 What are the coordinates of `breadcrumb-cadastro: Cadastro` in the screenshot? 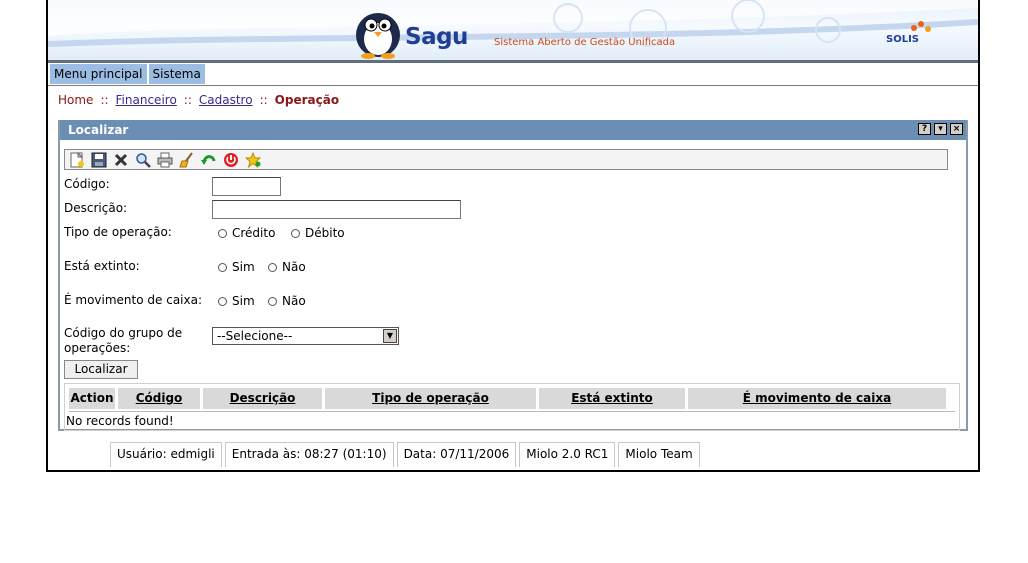 It's located at (226, 100).